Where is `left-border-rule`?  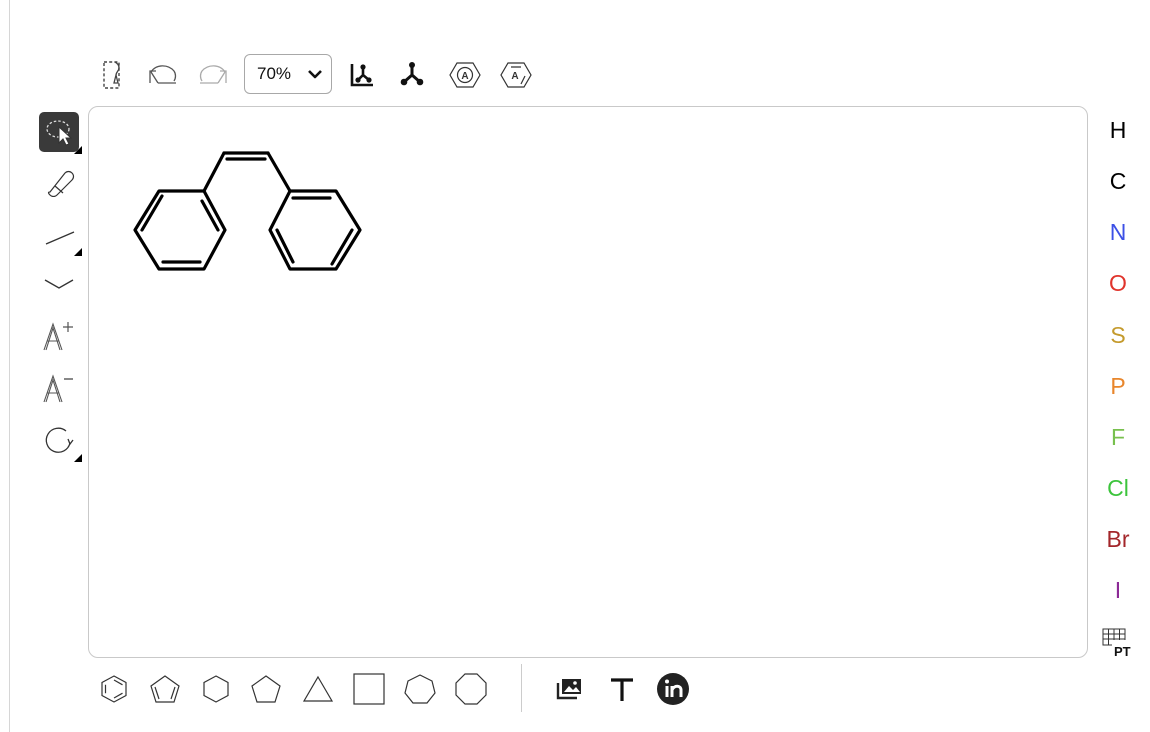
left-border-rule is located at coordinates (9, 366).